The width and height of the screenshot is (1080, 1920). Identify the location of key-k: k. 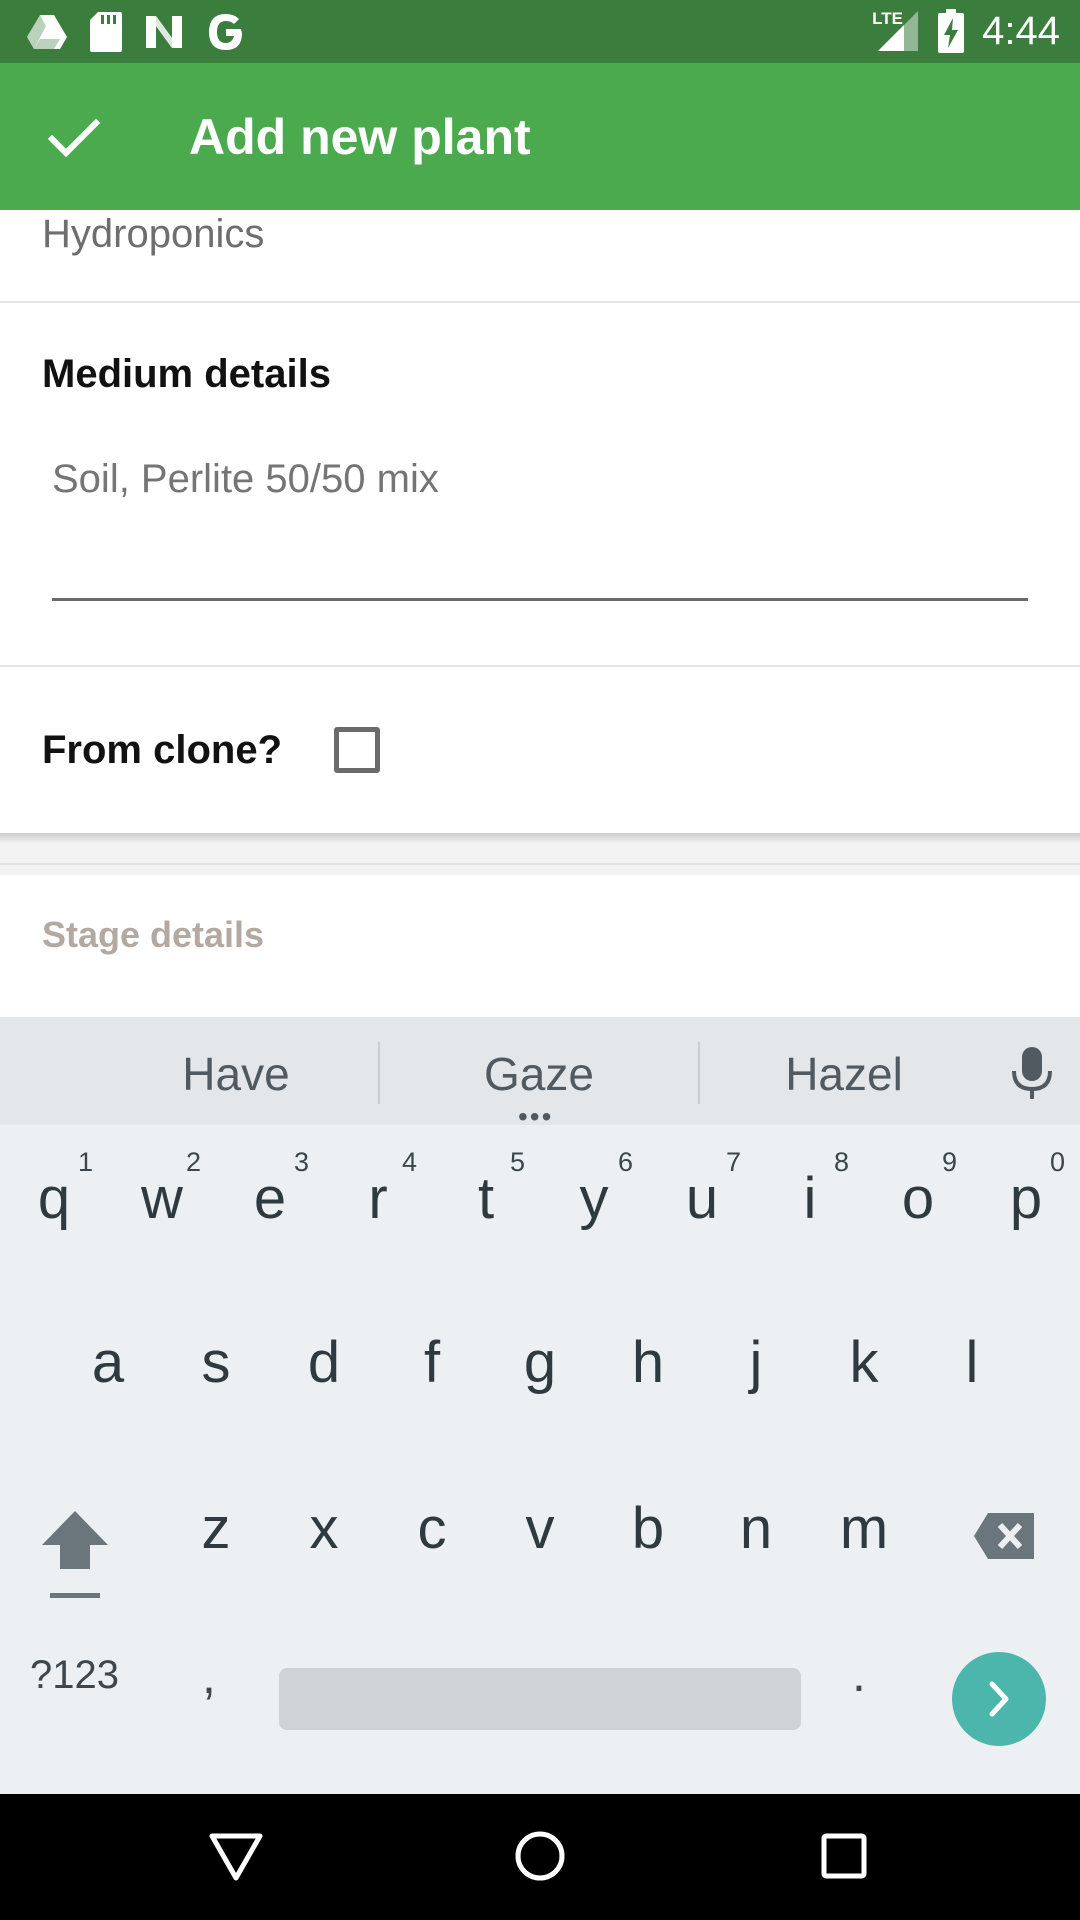
(864, 1353).